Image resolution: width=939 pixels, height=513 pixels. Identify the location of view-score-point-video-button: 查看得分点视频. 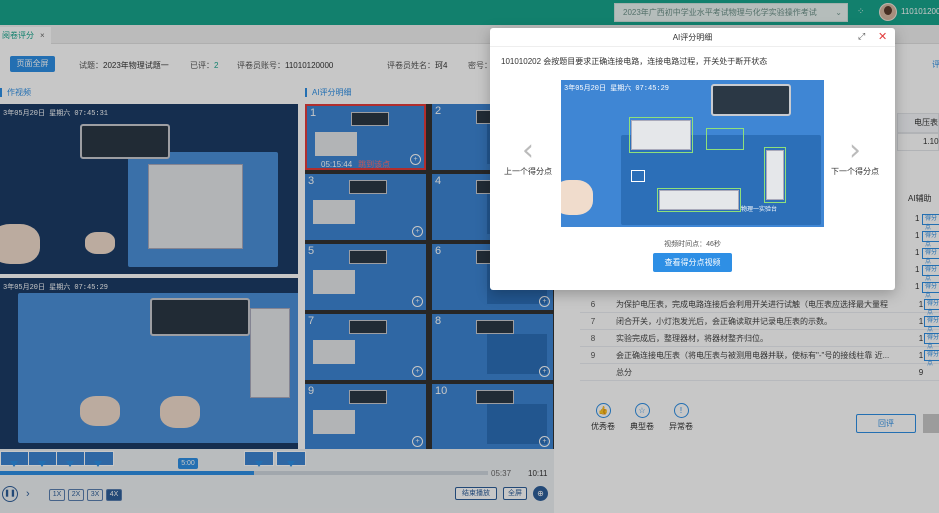
(692, 262).